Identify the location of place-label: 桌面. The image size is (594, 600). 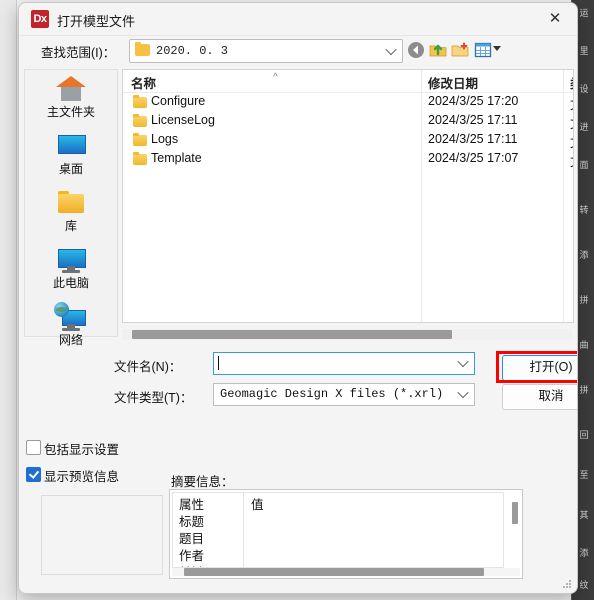
(70, 169).